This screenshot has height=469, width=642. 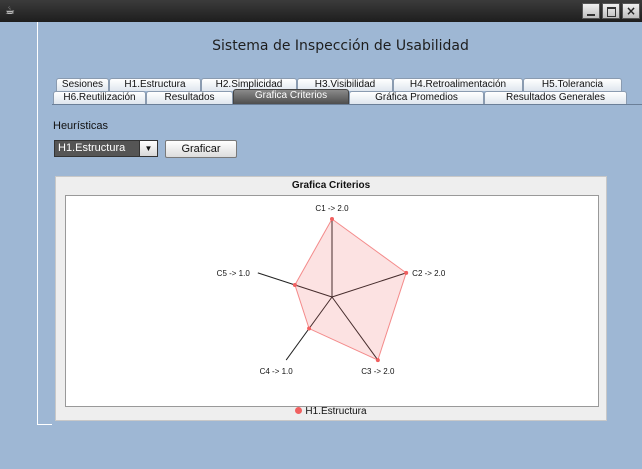 I want to click on tab-resultados-generales: Resultados Generales, so click(x=555, y=97).